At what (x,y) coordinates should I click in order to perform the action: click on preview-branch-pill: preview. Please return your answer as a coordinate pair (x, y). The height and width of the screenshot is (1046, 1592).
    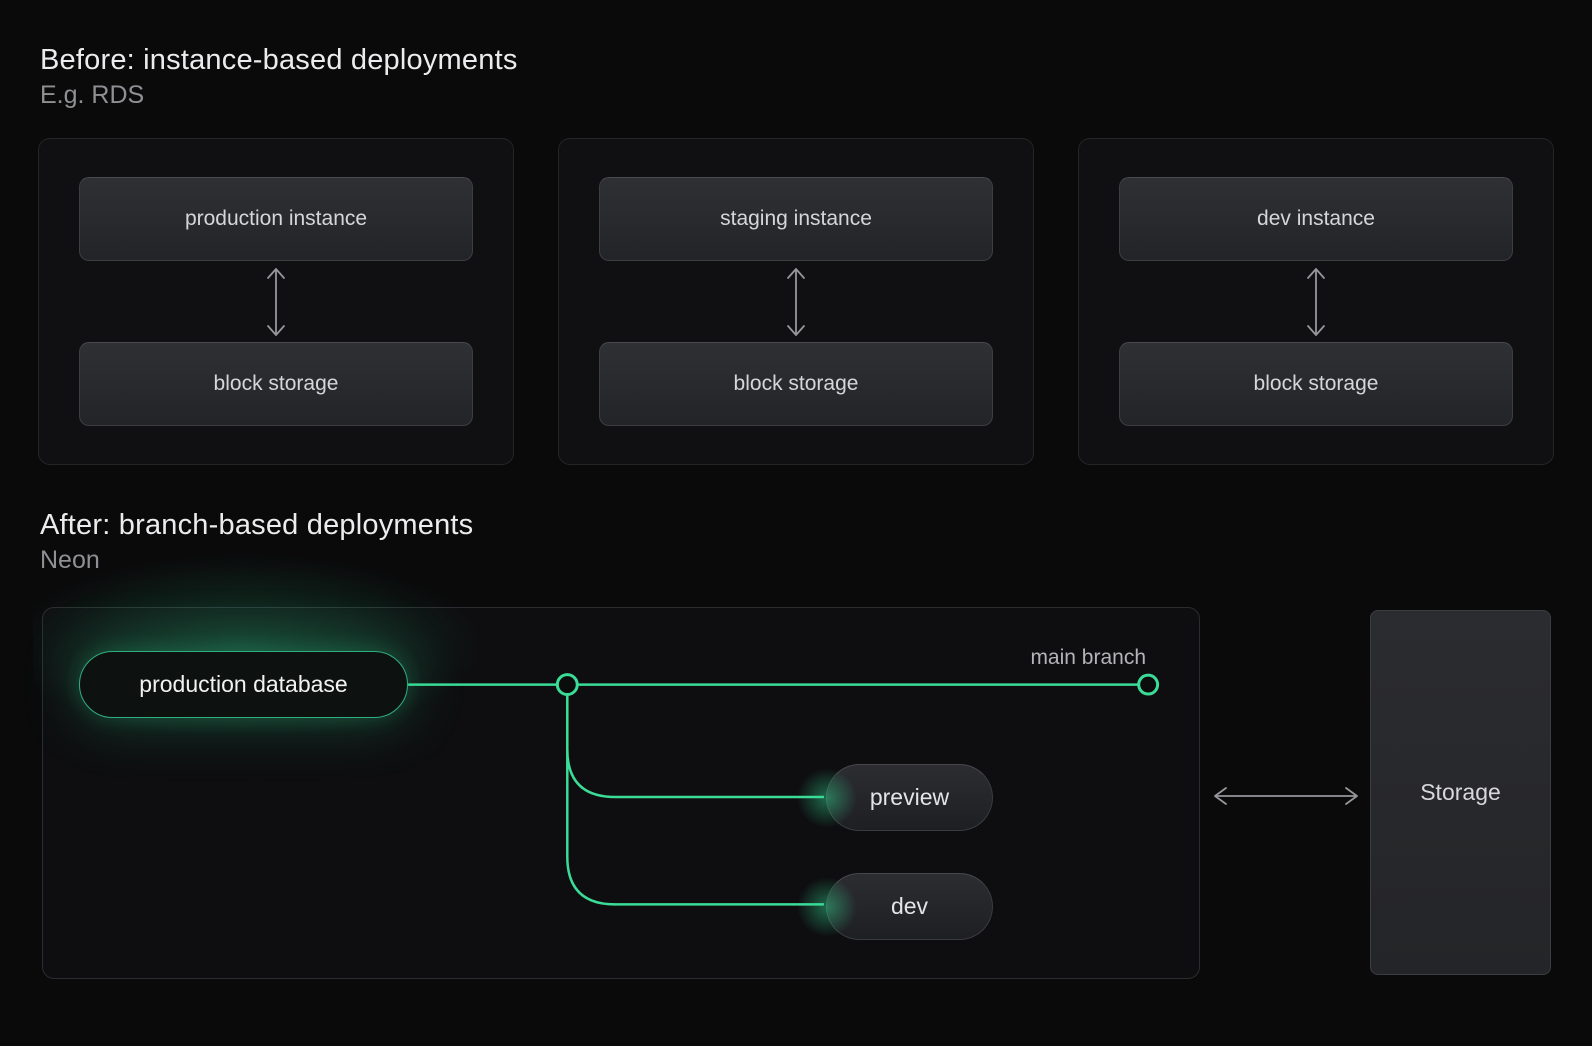
    Looking at the image, I should click on (893, 797).